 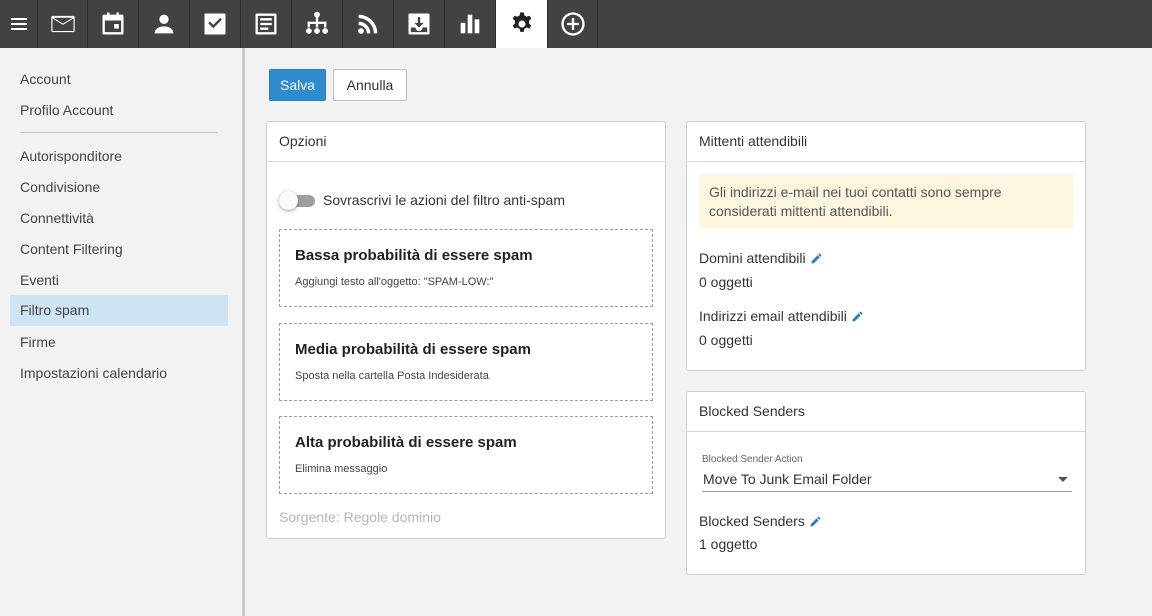 I want to click on top-toolbar, so click(x=576, y=24).